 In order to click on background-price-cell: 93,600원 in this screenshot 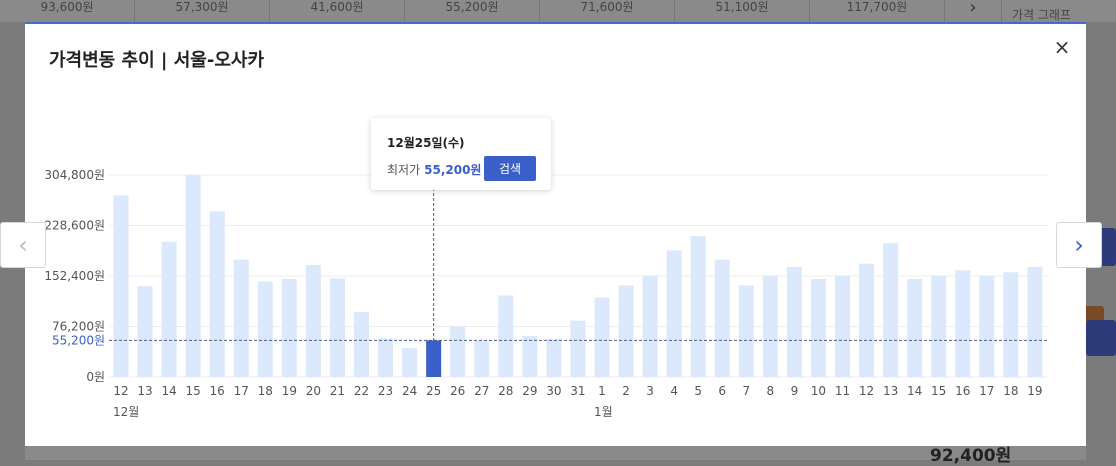, I will do `click(67, 11)`.